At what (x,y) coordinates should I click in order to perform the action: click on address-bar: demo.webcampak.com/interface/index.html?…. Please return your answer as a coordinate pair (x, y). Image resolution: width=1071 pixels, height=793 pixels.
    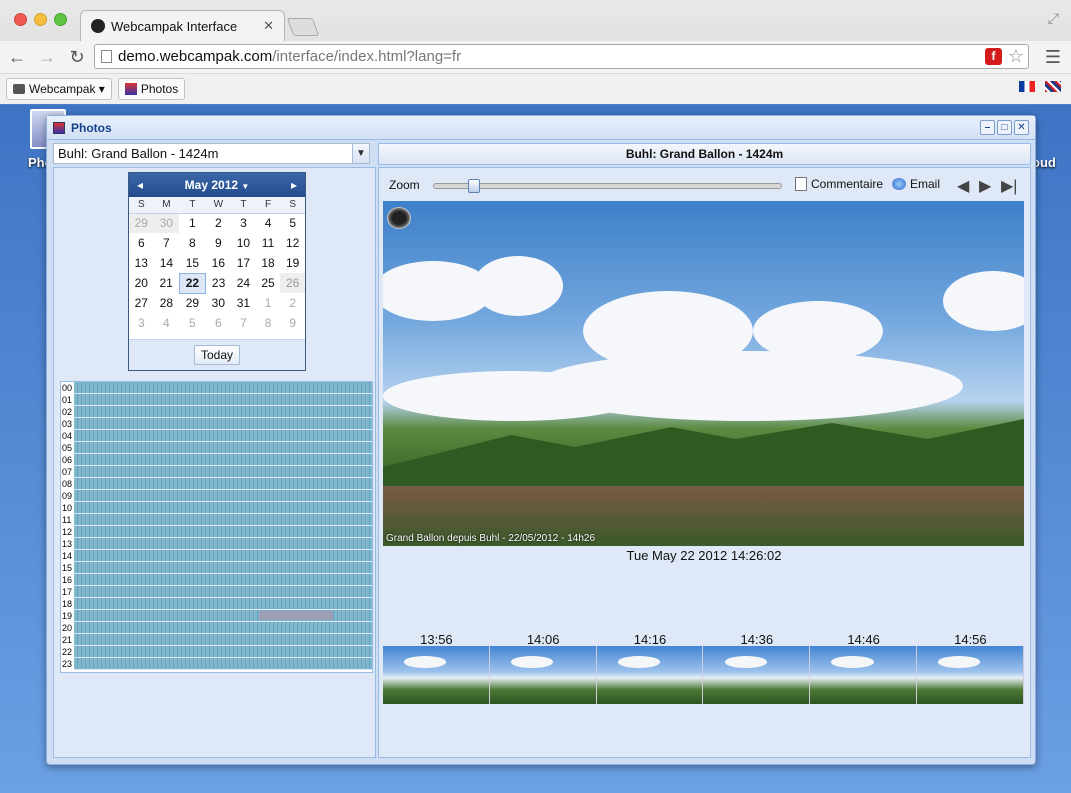
    Looking at the image, I should click on (561, 56).